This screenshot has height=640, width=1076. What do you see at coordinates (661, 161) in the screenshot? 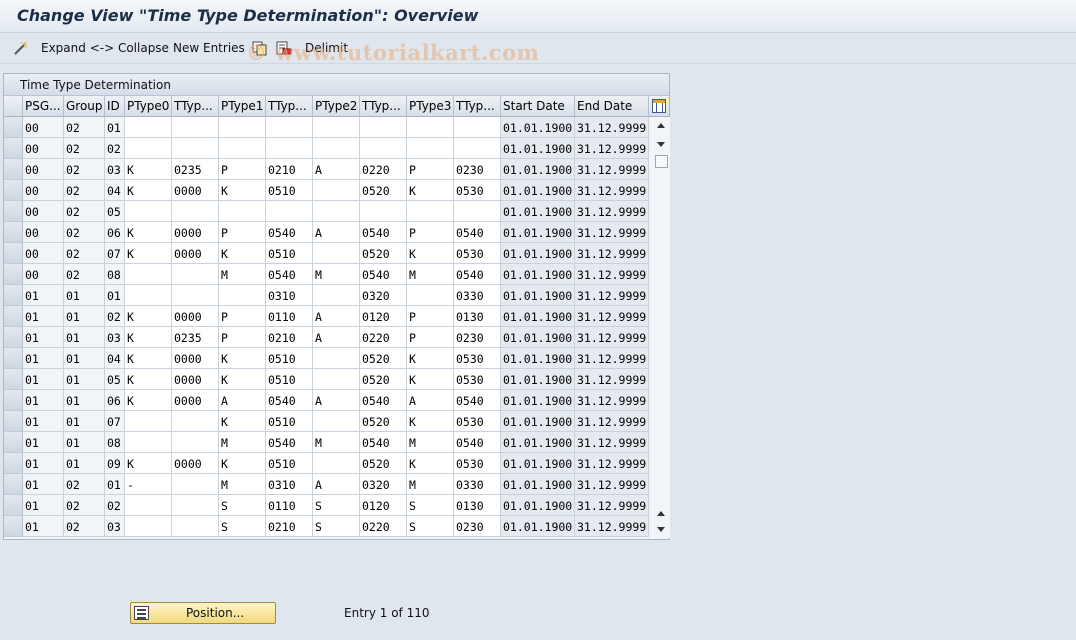
I see `scroll-thumb` at bounding box center [661, 161].